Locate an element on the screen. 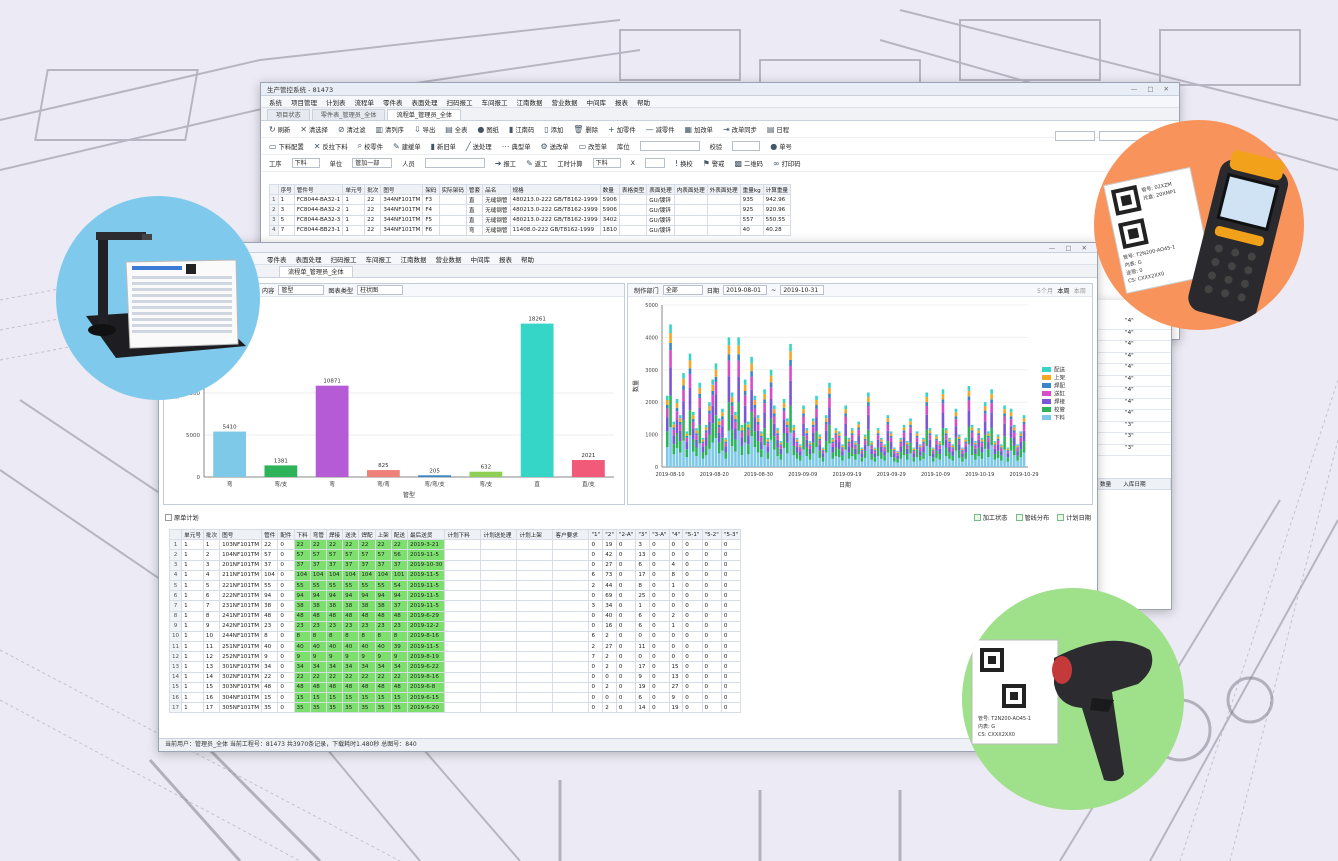  rework-button: ✎ 返工 is located at coordinates (536, 163).